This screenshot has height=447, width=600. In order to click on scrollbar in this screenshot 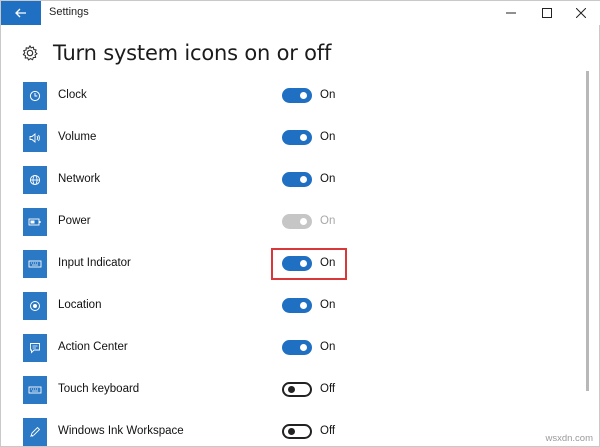, I will do `click(587, 231)`.